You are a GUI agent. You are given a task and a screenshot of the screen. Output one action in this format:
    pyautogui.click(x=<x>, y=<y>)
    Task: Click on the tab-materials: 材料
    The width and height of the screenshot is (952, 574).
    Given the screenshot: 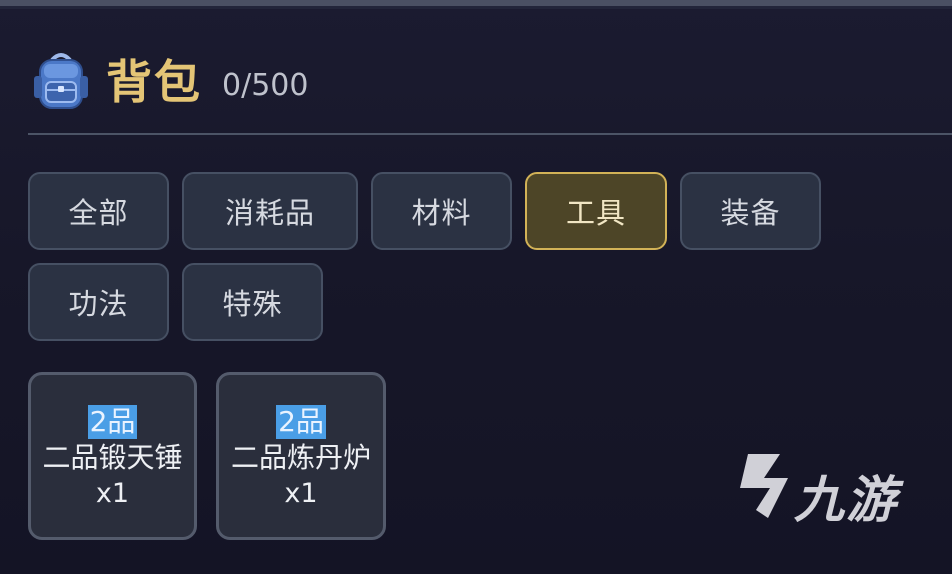 What is the action you would take?
    pyautogui.click(x=441, y=211)
    